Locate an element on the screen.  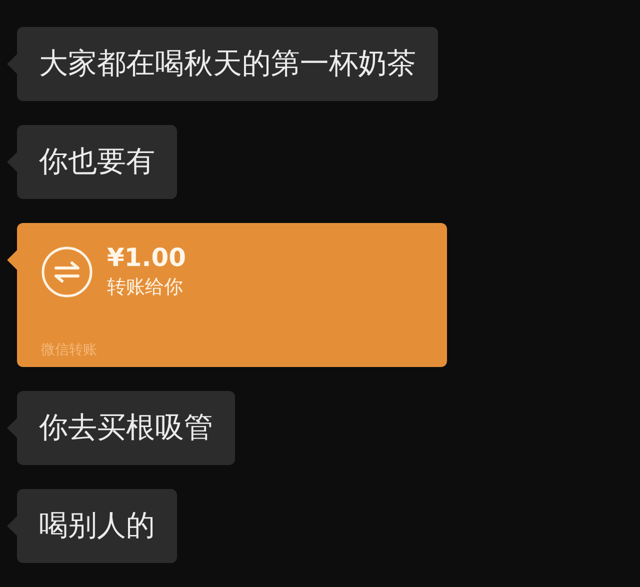
message-bubble: 你去买根吸管 is located at coordinates (126, 428).